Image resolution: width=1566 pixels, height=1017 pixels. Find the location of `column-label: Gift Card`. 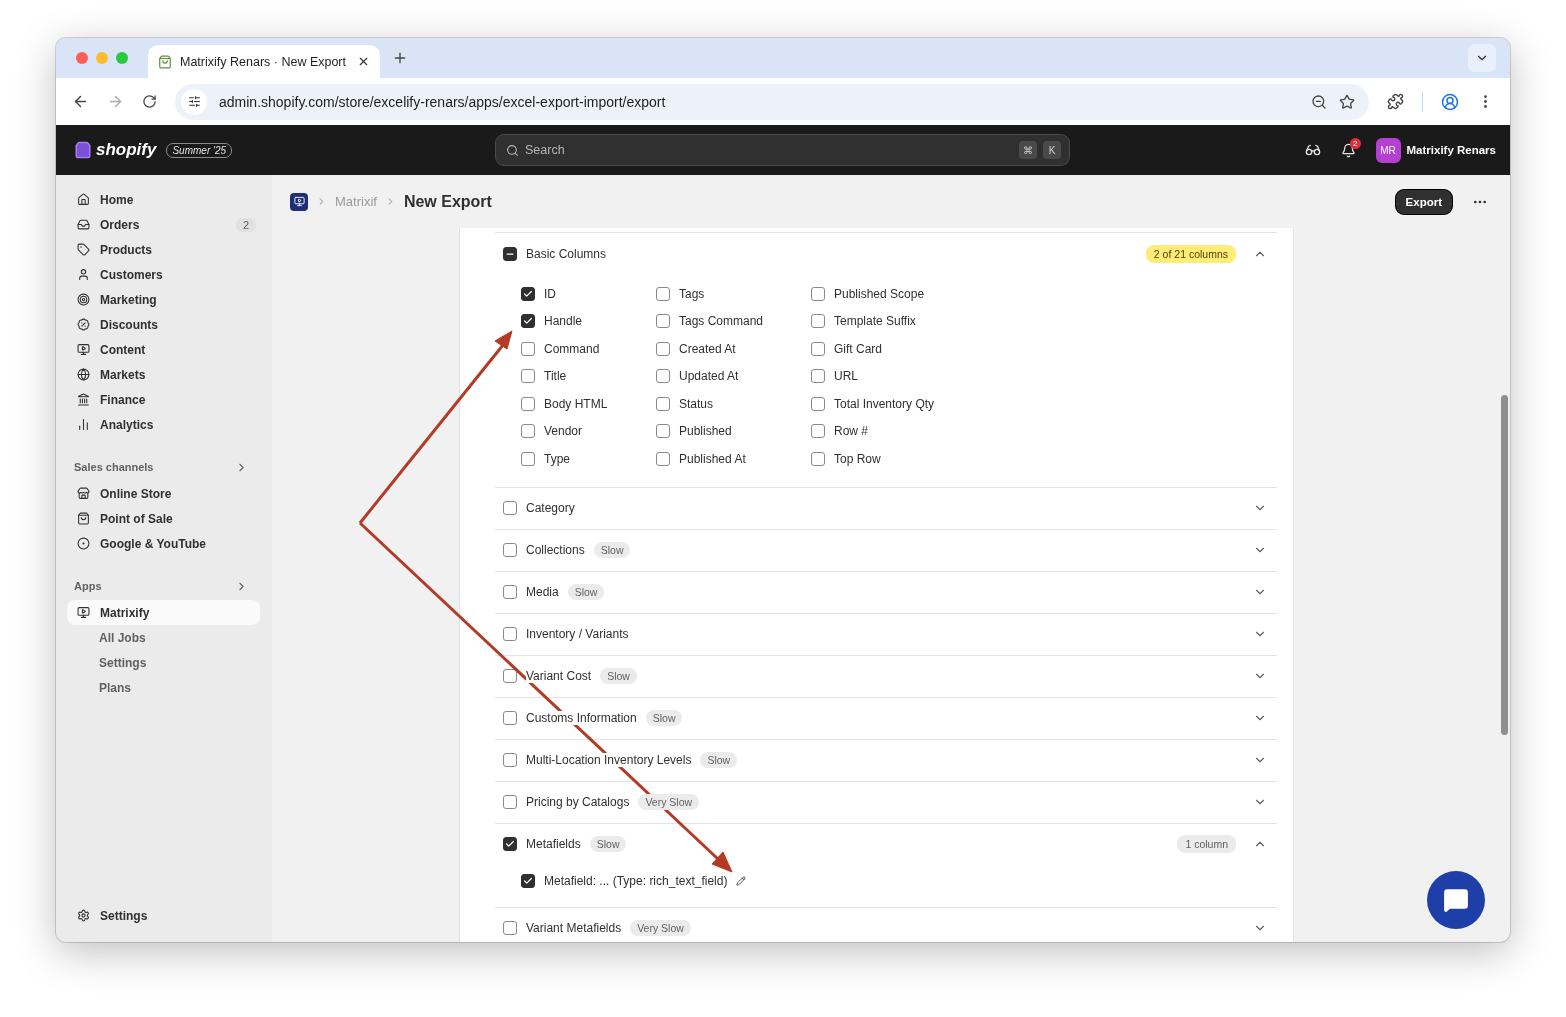

column-label: Gift Card is located at coordinates (858, 348).